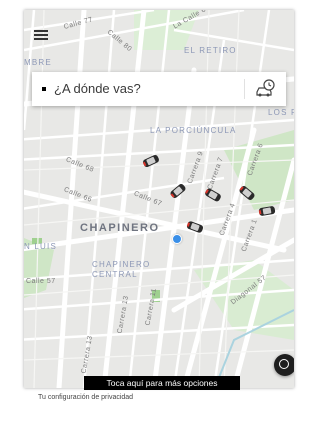 The height and width of the screenshot is (426, 320). I want to click on menu-icon, so click(41, 35).